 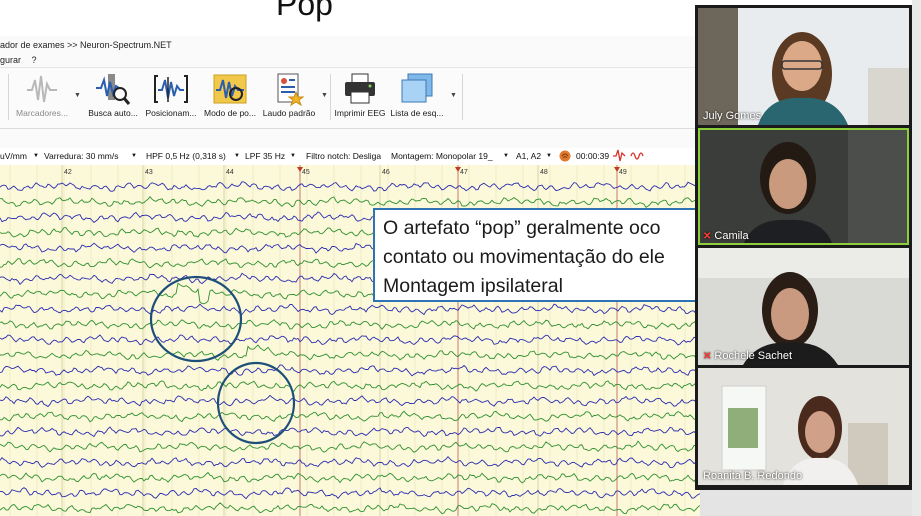 What do you see at coordinates (549, 156) in the screenshot?
I see `reference-dropdown-arrow: ▼` at bounding box center [549, 156].